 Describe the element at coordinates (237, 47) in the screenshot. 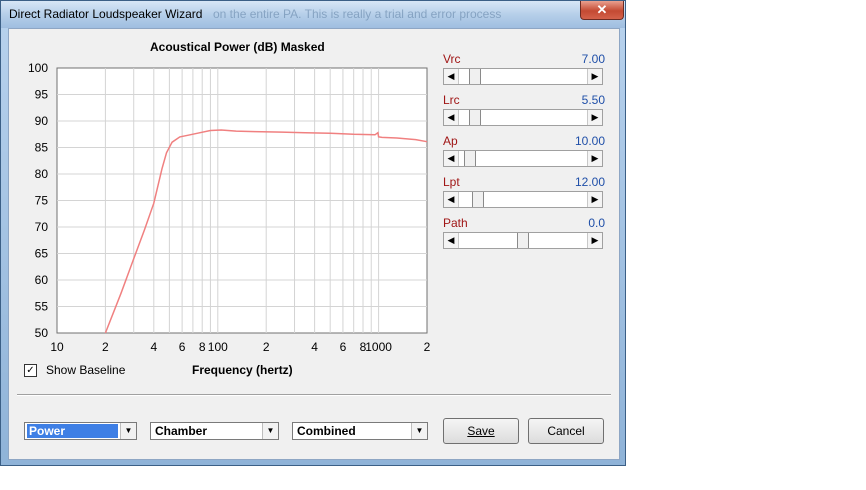

I see `chart-title: Acoustical Power (dB) Masked` at that location.